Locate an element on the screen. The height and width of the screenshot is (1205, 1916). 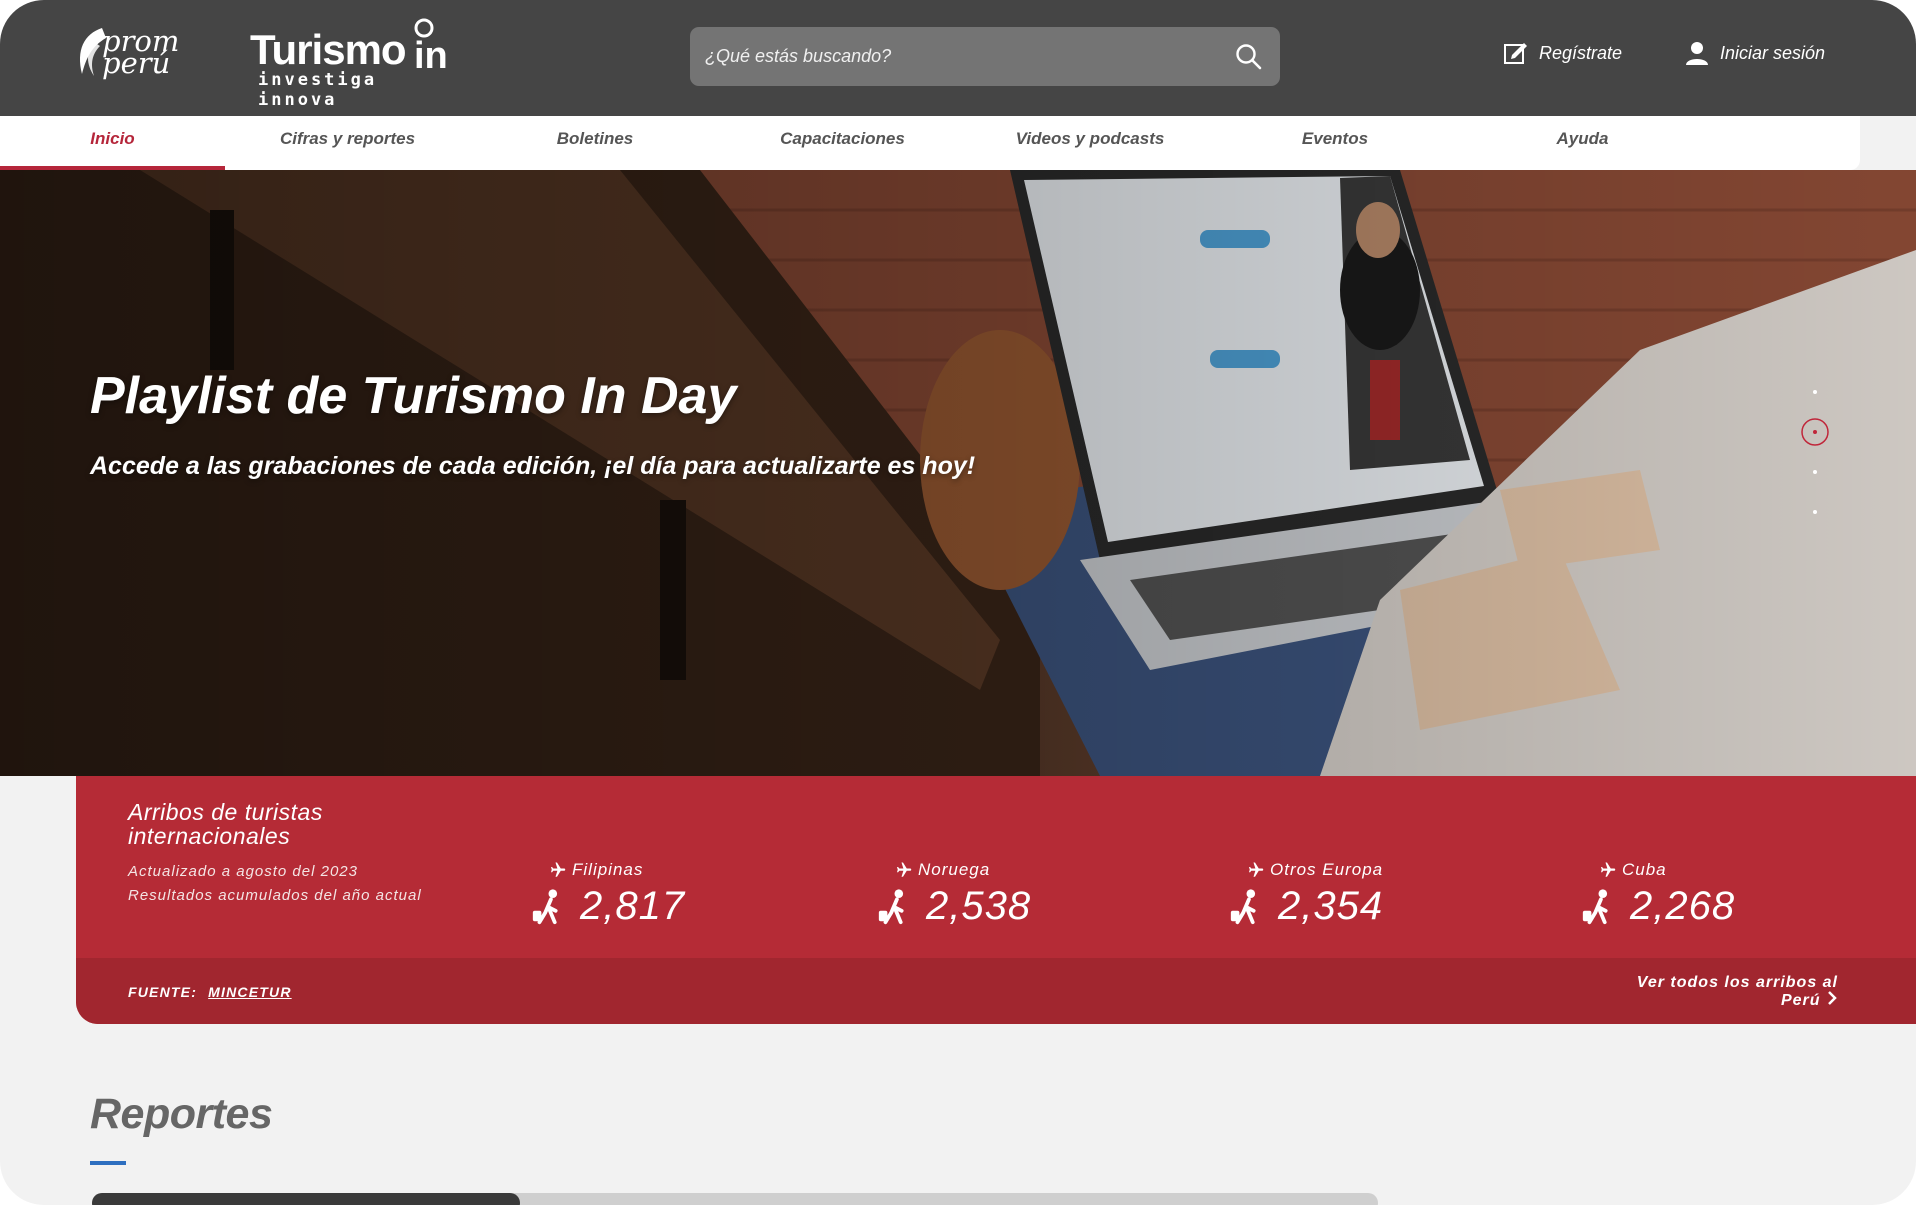
arrivals-updated: Actualizado a agosto del 2023 is located at coordinates (243, 871).